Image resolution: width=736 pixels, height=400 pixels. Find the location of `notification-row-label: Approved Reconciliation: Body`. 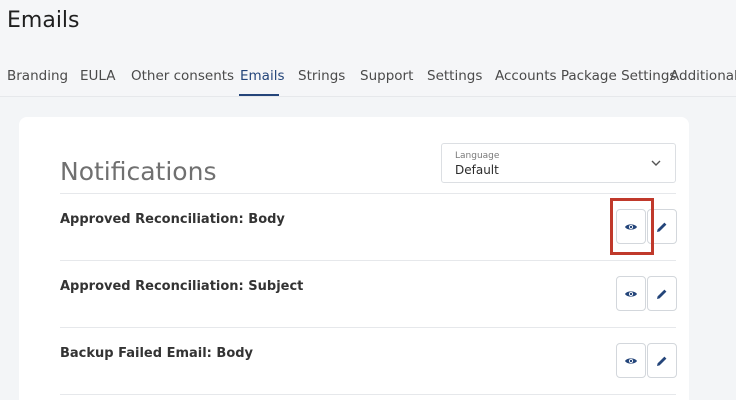

notification-row-label: Approved Reconciliation: Body is located at coordinates (172, 219).